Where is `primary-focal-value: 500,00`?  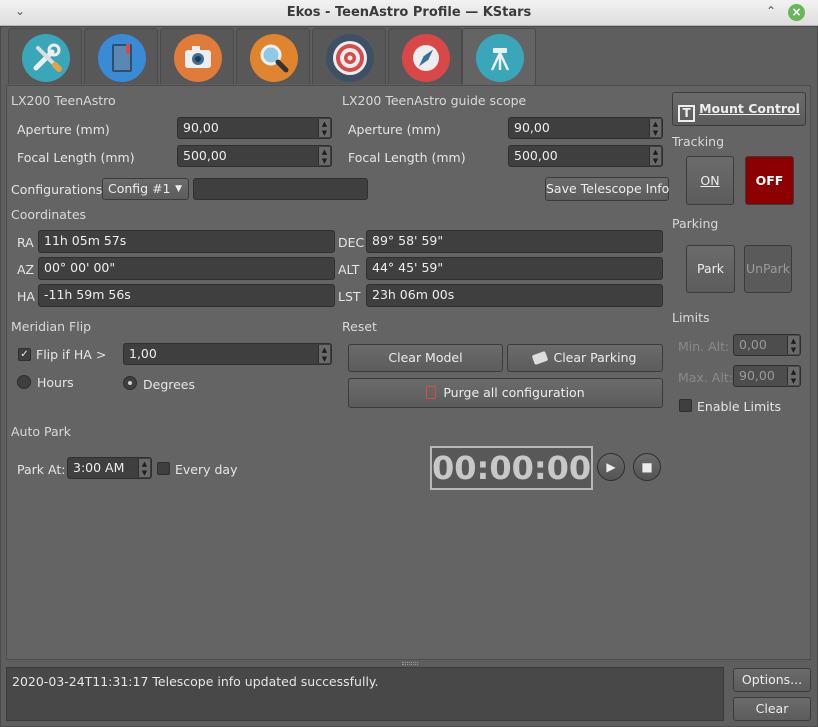
primary-focal-value: 500,00 is located at coordinates (205, 155).